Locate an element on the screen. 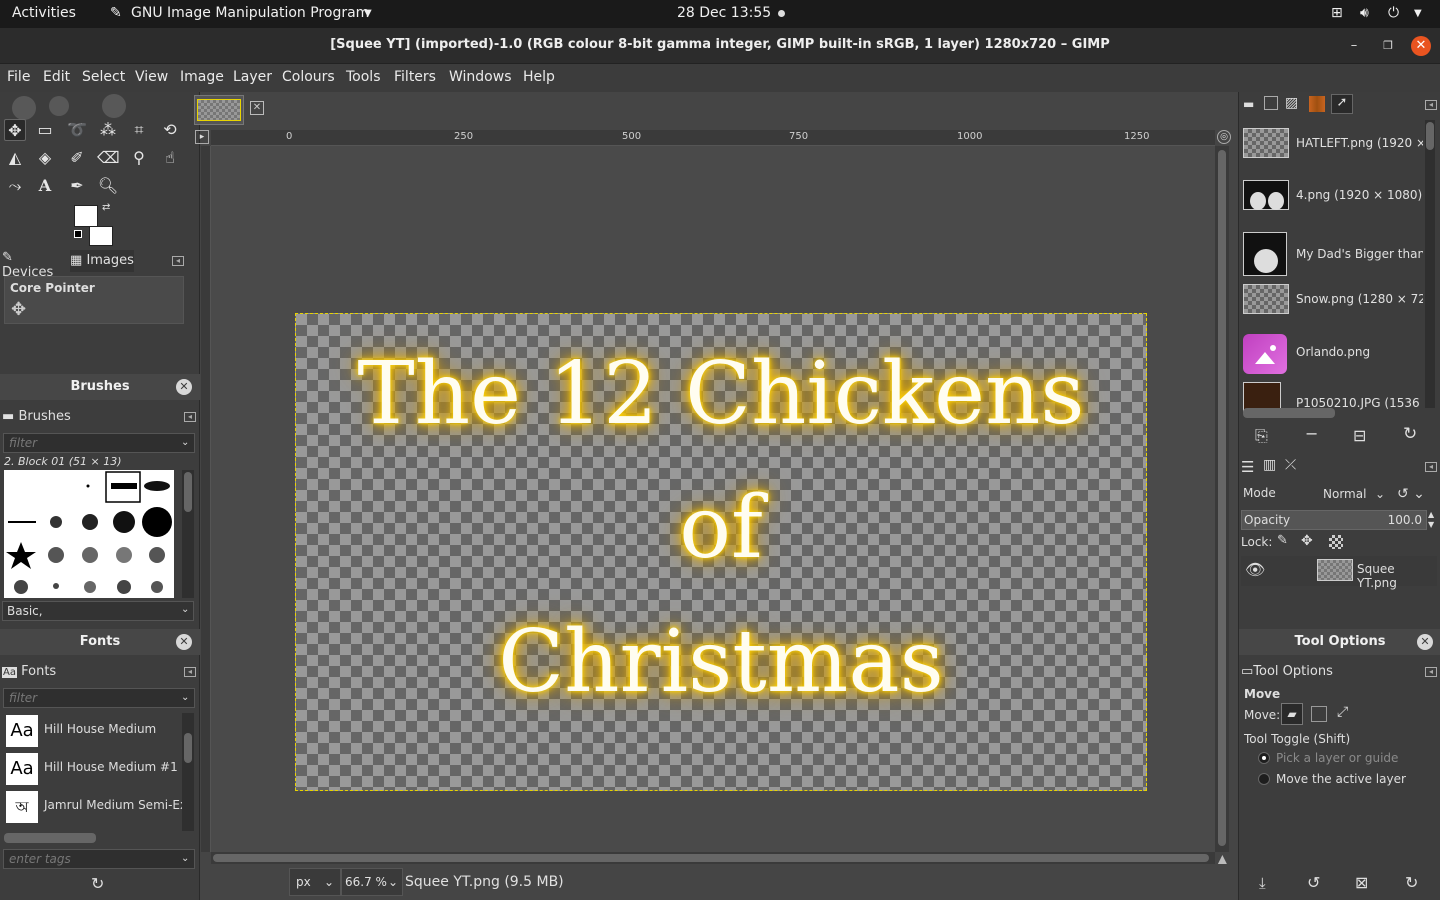 Image resolution: width=1440 pixels, height=900 pixels. mode-switch-icon: ↺ ⌄ is located at coordinates (1413, 494).